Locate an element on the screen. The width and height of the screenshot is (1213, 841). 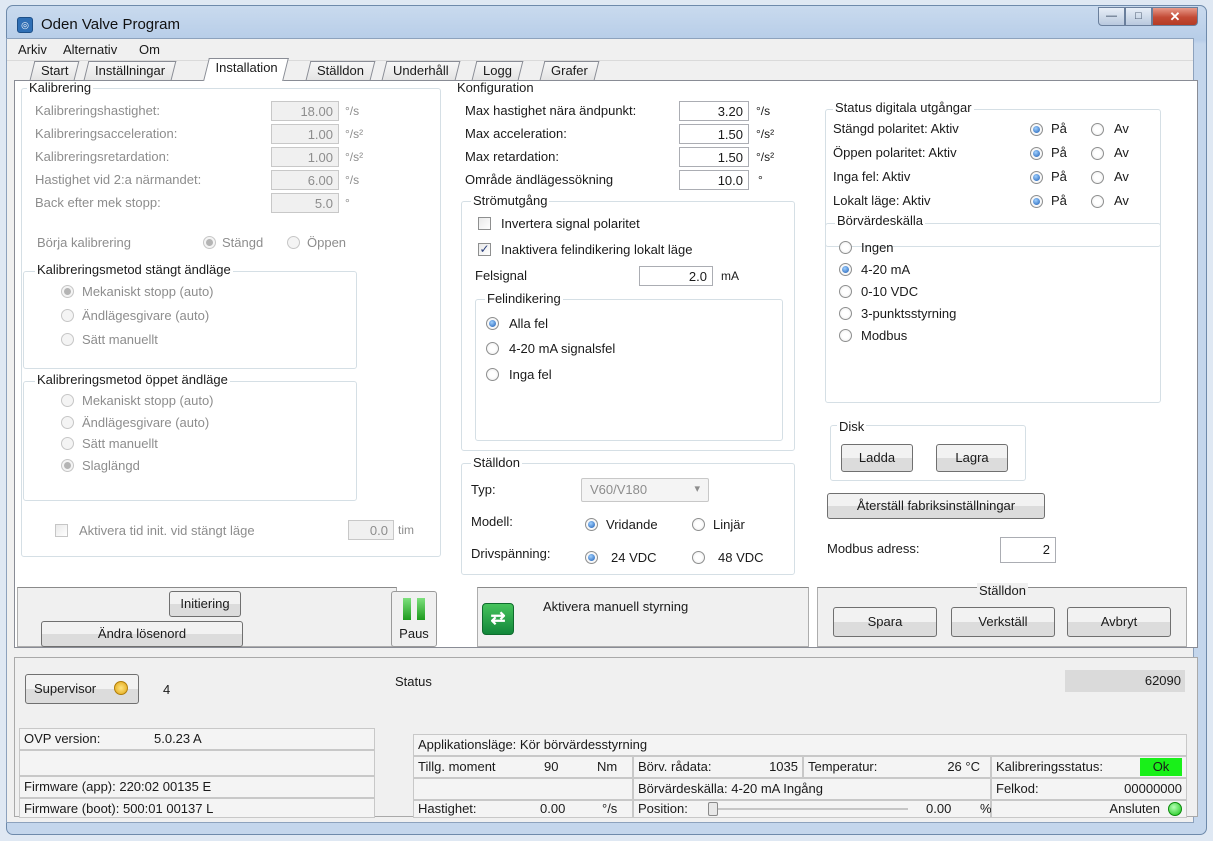
kal-hastighet2-input: 6.00 is located at coordinates (305, 180).